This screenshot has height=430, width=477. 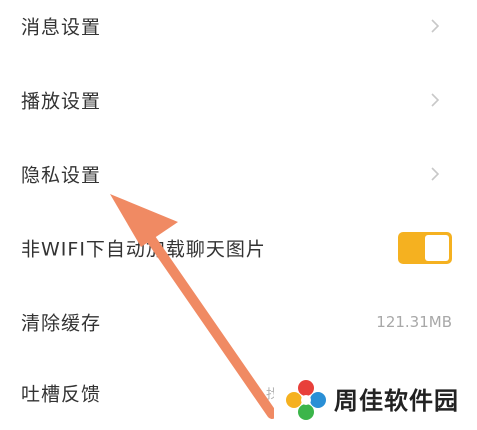 What do you see at coordinates (61, 101) in the screenshot?
I see `settings-row-label: 播放设置` at bounding box center [61, 101].